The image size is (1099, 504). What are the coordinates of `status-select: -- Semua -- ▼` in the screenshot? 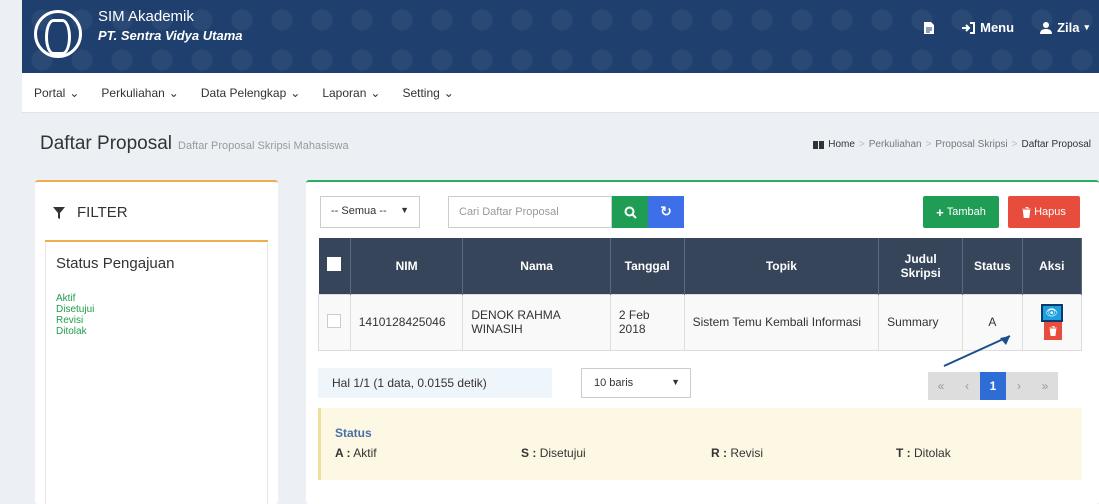 It's located at (370, 212).